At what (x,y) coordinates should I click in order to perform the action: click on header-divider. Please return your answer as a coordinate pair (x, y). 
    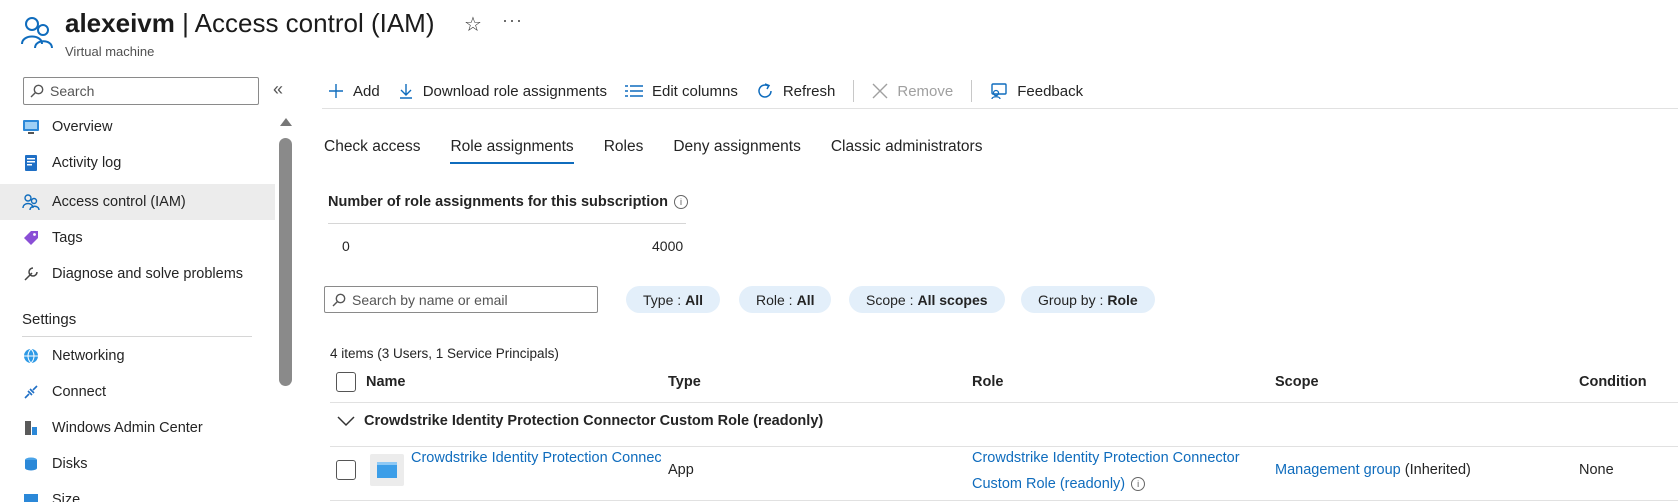
    Looking at the image, I should click on (1004, 402).